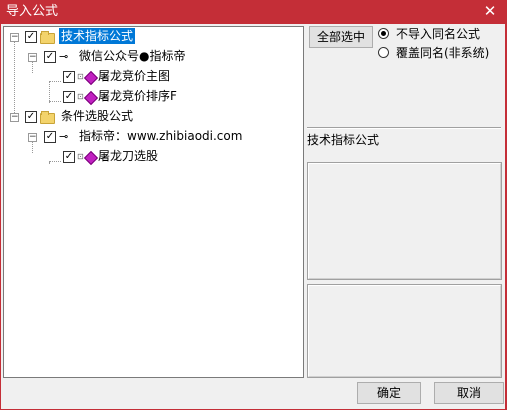 The width and height of the screenshot is (507, 410). What do you see at coordinates (137, 96) in the screenshot?
I see `node-label: 屠龙竞价排序F` at bounding box center [137, 96].